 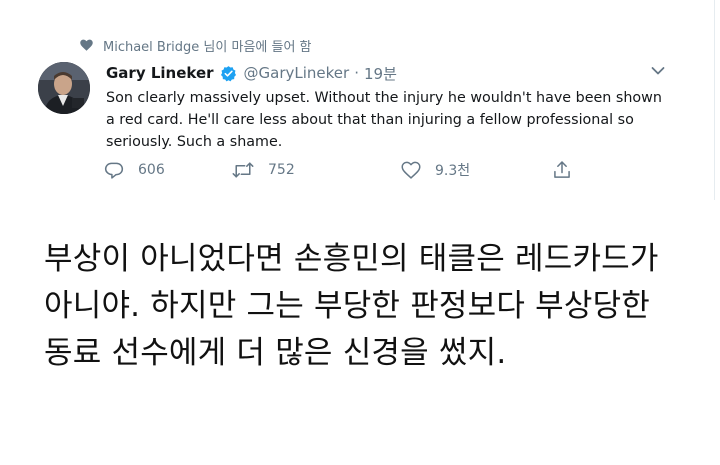 What do you see at coordinates (347, 306) in the screenshot?
I see `caption-line-2: 아니야. 하지만 그는 부당한 판정보다 부상당한` at bounding box center [347, 306].